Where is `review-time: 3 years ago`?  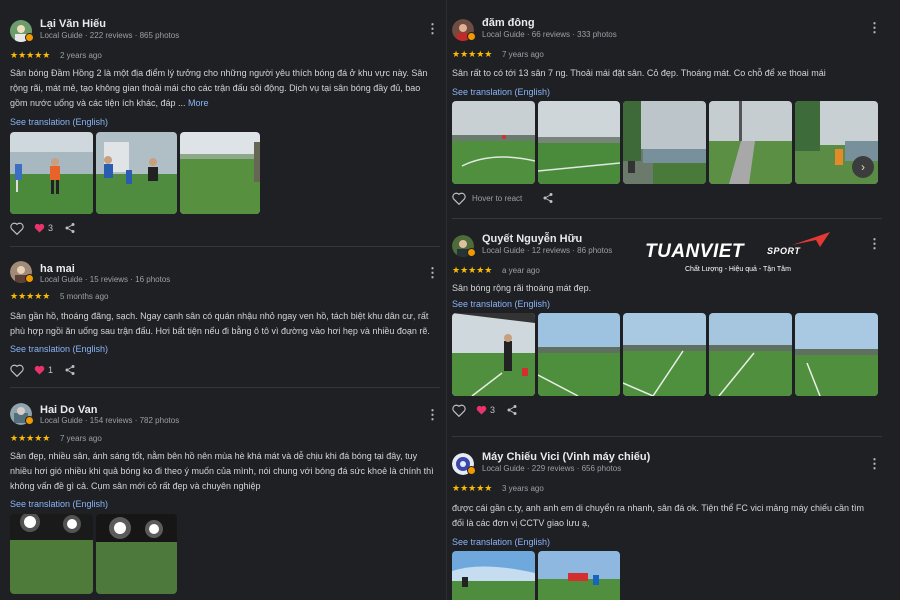
review-time: 3 years ago is located at coordinates (523, 488).